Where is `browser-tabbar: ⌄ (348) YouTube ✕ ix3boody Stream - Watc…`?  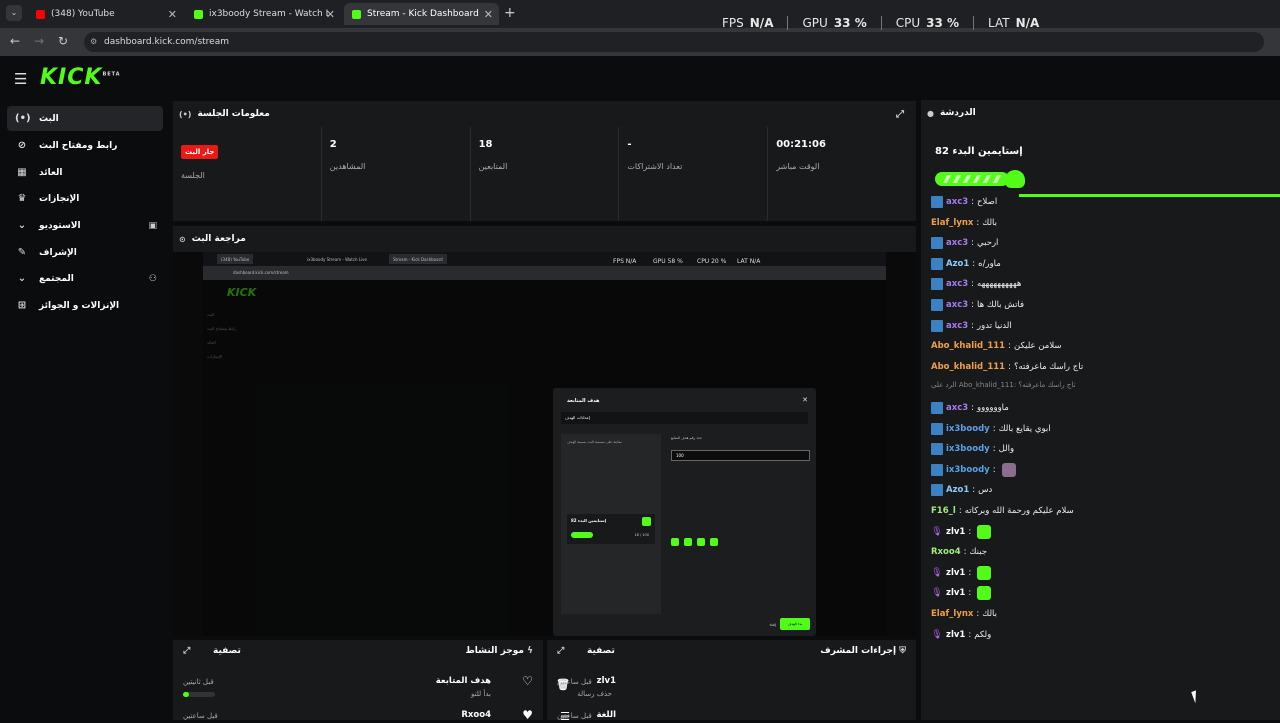 browser-tabbar: ⌄ (348) YouTube ✕ ix3boody Stream - Watc… is located at coordinates (640, 14).